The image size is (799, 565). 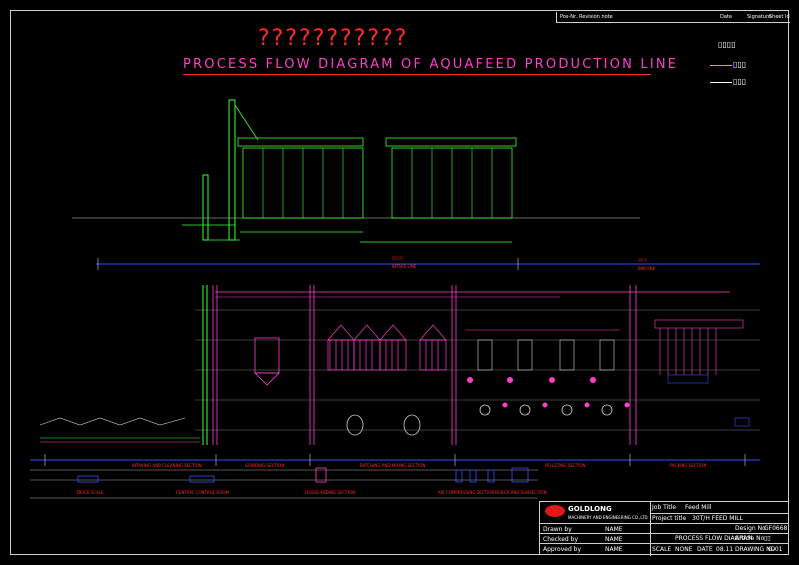 I want to click on approved-by-label: Approved by, so click(x=562, y=549).